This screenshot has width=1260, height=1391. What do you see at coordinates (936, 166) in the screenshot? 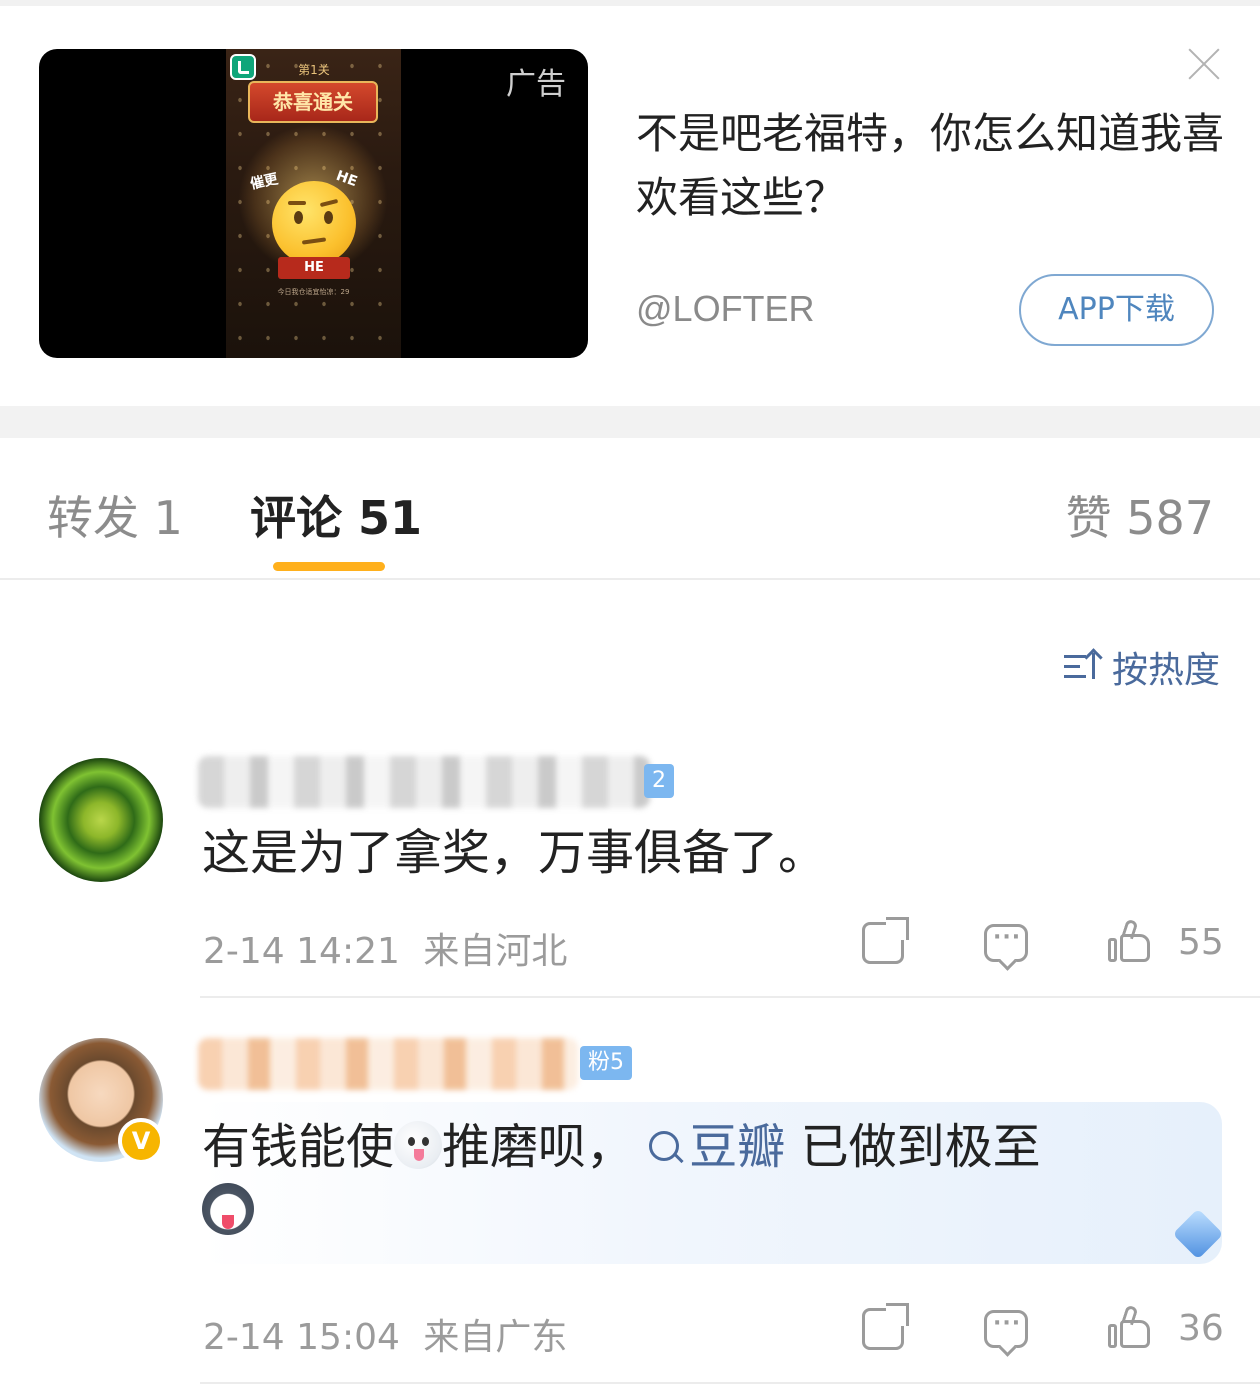
I see `ad-title: 不是吧老福特，你怎么知道我喜欢看这些？` at bounding box center [936, 166].